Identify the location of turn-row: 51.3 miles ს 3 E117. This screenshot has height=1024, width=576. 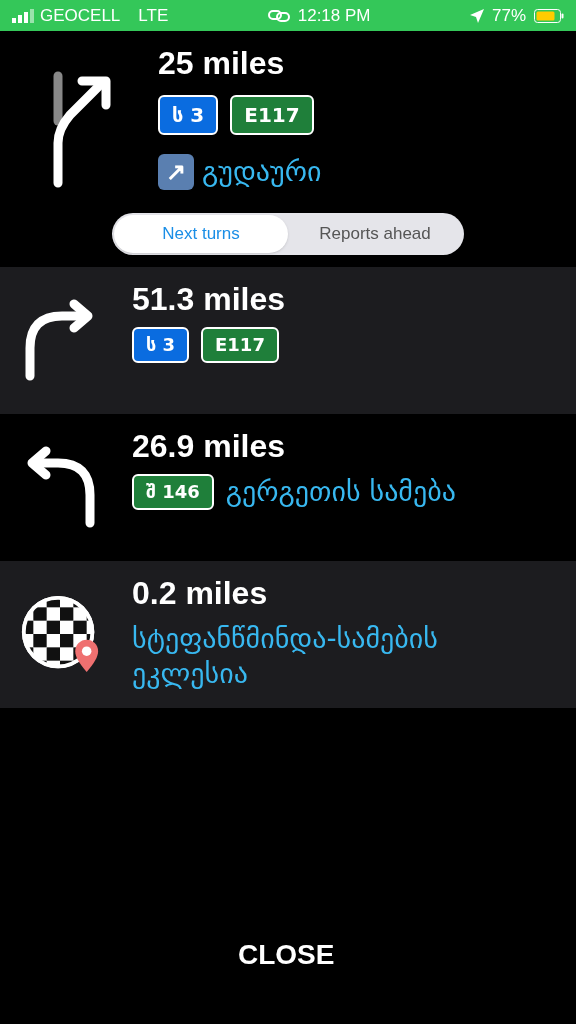
(288, 340).